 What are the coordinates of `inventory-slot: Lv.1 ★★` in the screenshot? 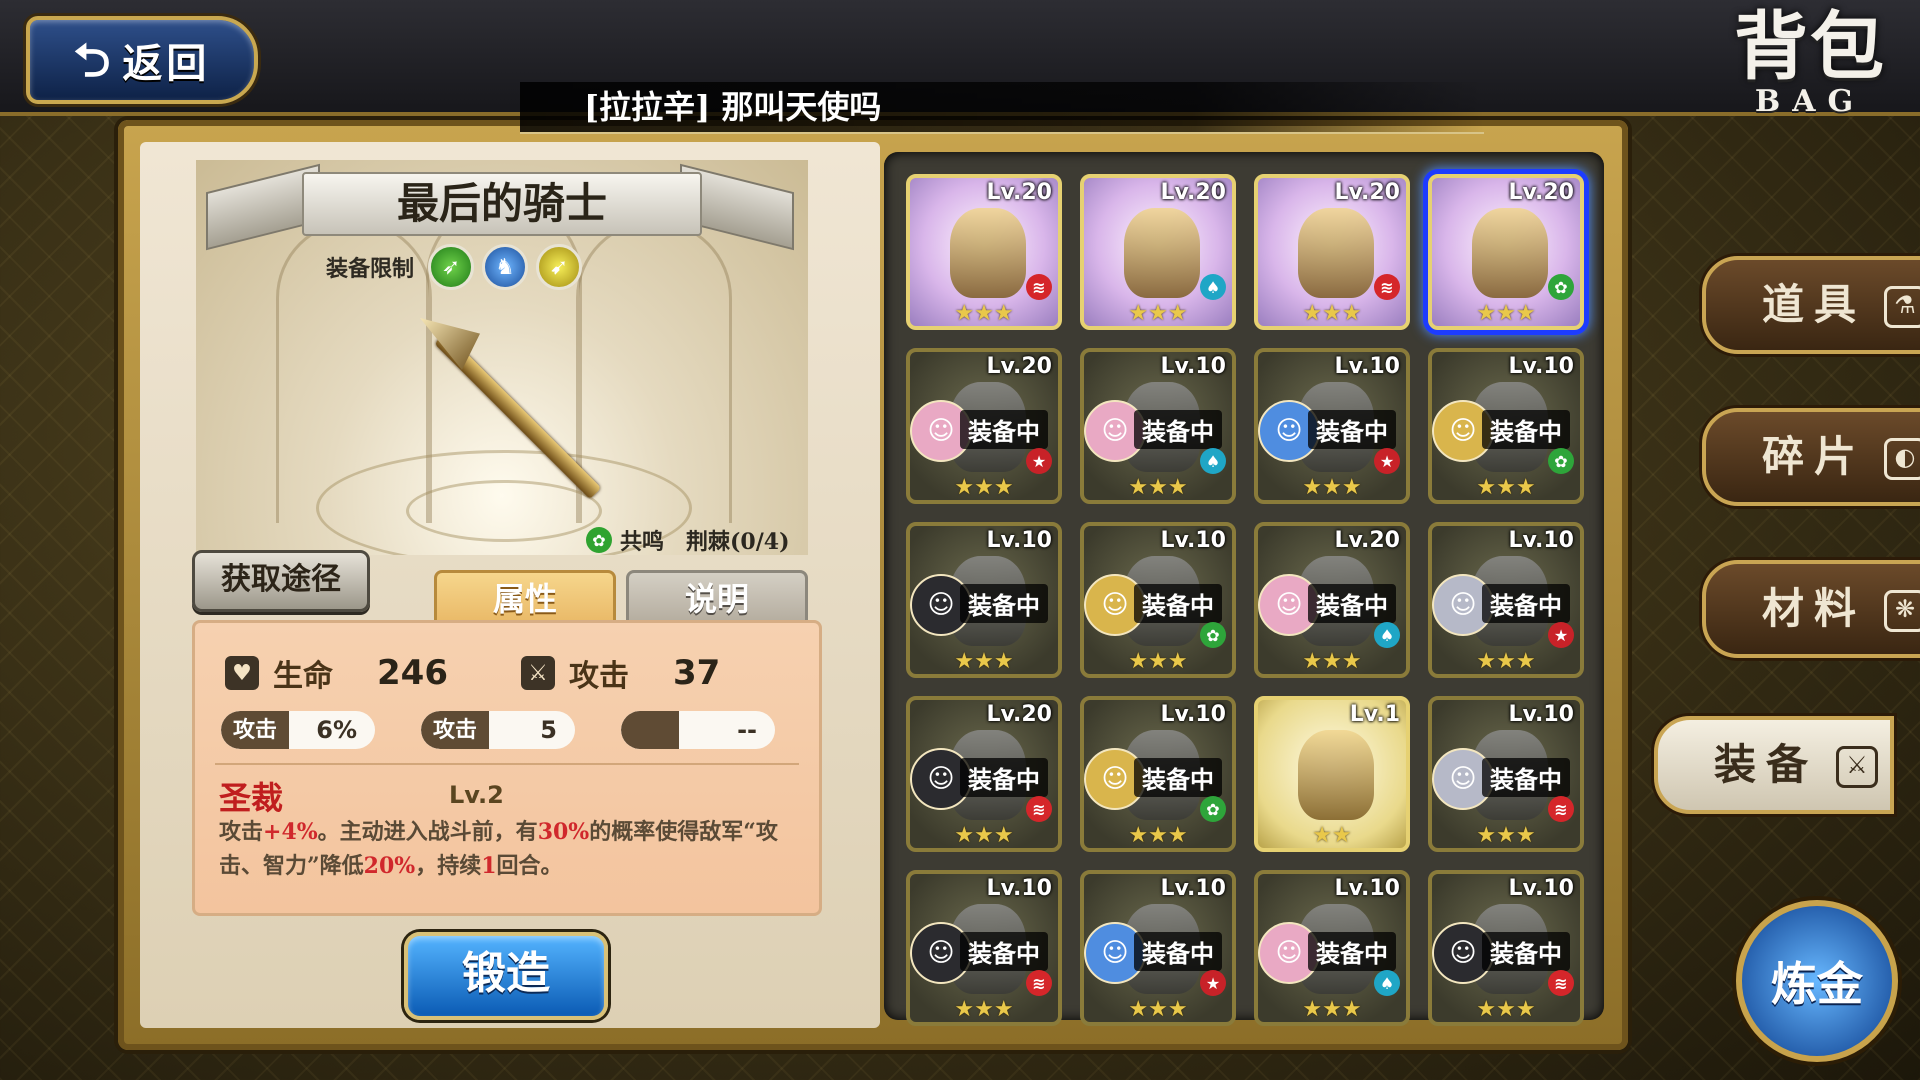 It's located at (1332, 774).